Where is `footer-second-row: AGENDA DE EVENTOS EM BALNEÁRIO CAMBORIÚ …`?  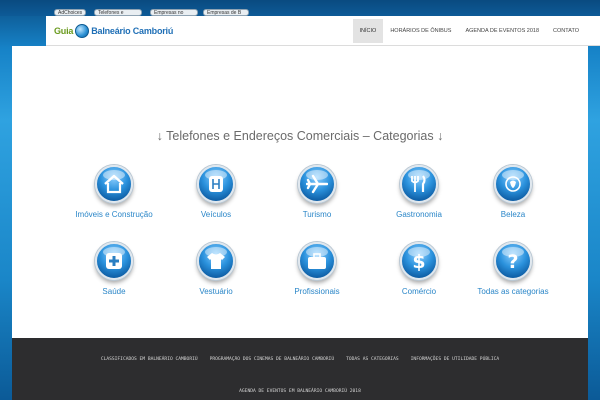
footer-second-row: AGENDA DE EVENTOS EM BALNEÁRIO CAMBORIÚ … is located at coordinates (300, 388).